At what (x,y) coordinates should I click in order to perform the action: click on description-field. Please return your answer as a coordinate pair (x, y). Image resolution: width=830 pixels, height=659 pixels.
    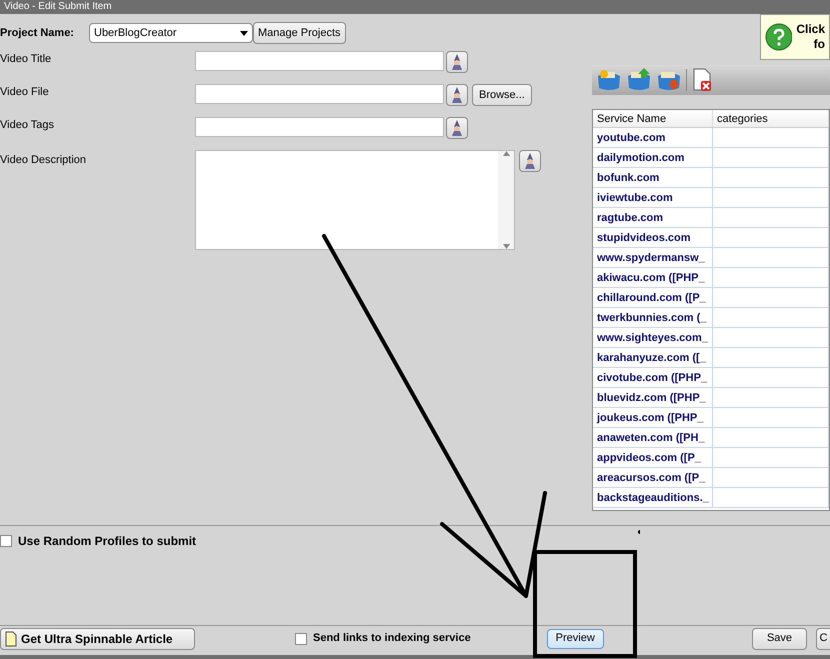
    Looking at the image, I should click on (355, 200).